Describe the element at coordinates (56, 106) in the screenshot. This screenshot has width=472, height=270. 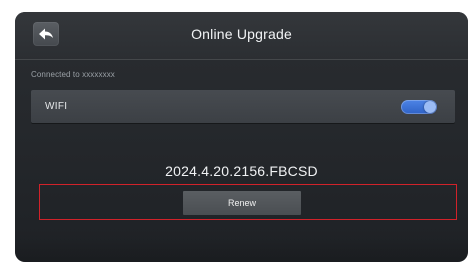
I see `wifi-label: WIFI` at that location.